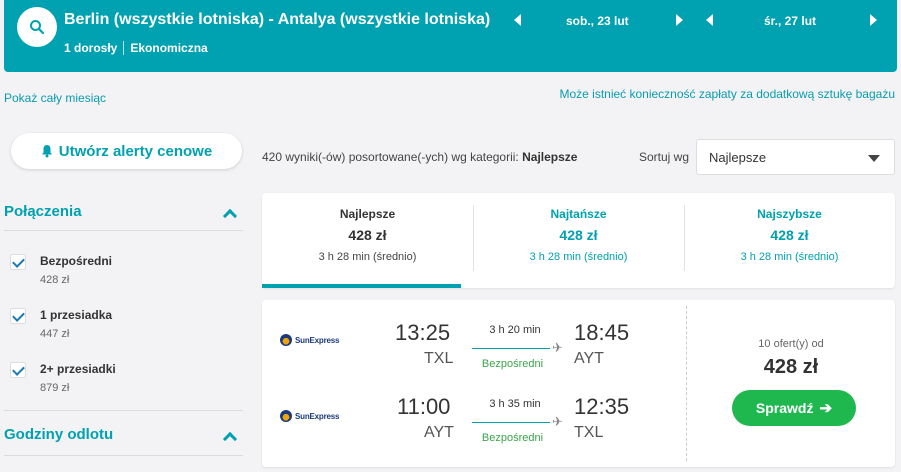 The height and width of the screenshot is (472, 901). What do you see at coordinates (91, 48) in the screenshot?
I see `passengers-label: 1 dorosły` at bounding box center [91, 48].